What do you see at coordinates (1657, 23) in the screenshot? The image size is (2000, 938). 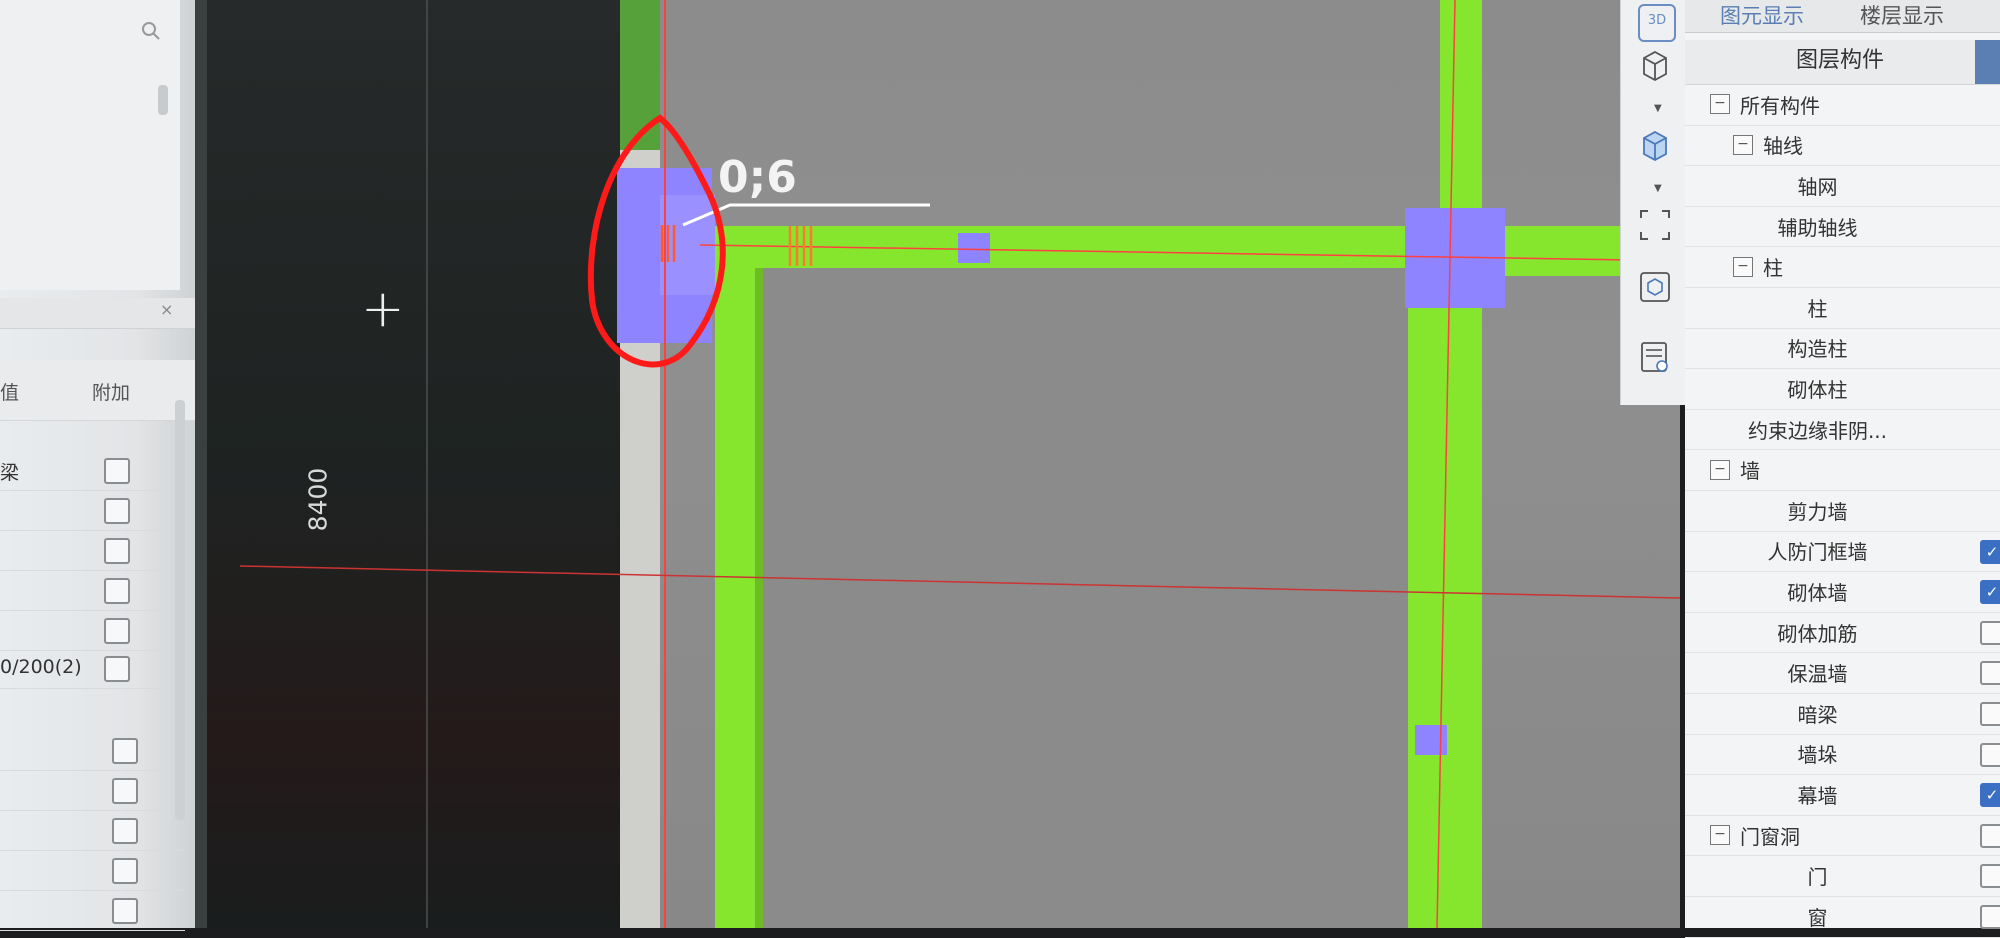 I see `3d-view-icon: 3D` at bounding box center [1657, 23].